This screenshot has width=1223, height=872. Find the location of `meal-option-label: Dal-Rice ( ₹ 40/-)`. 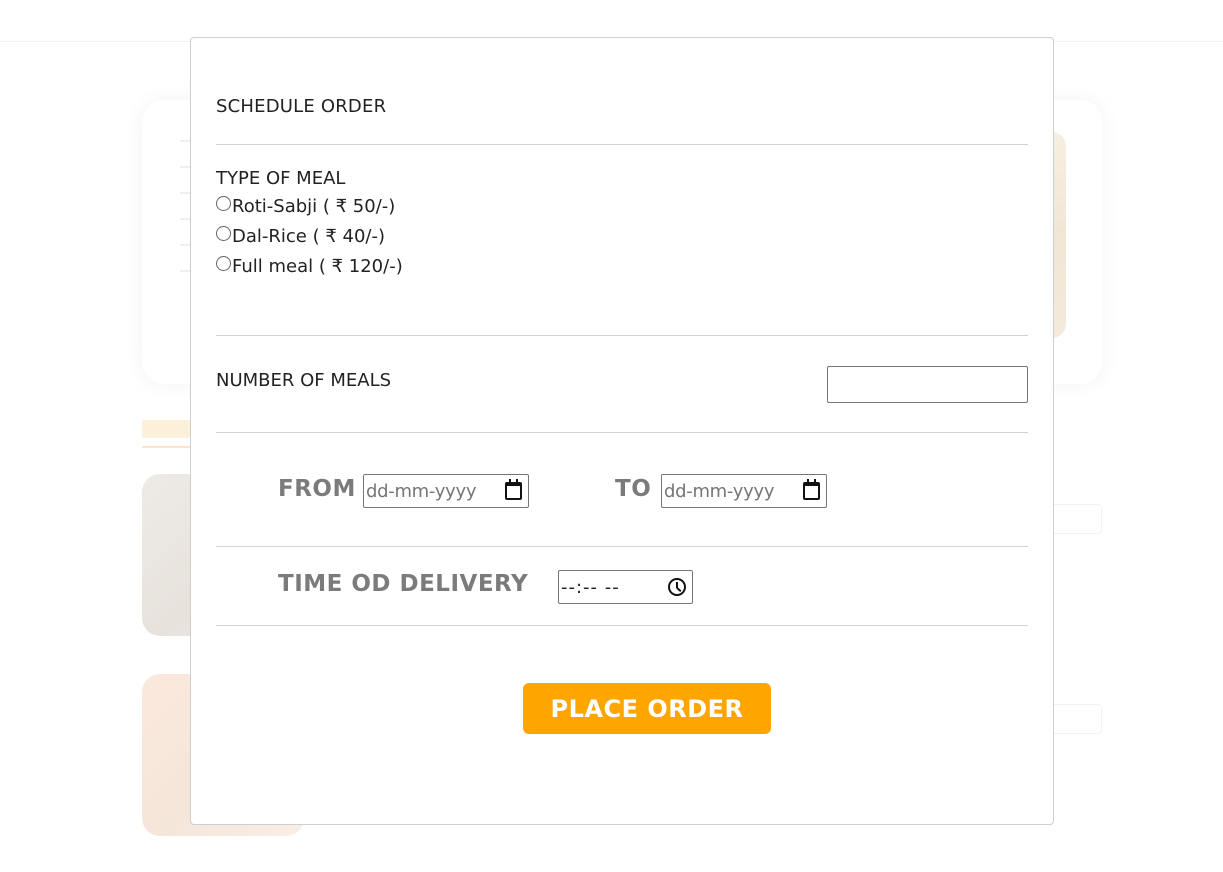

meal-option-label: Dal-Rice ( ₹ 40/-) is located at coordinates (308, 236).